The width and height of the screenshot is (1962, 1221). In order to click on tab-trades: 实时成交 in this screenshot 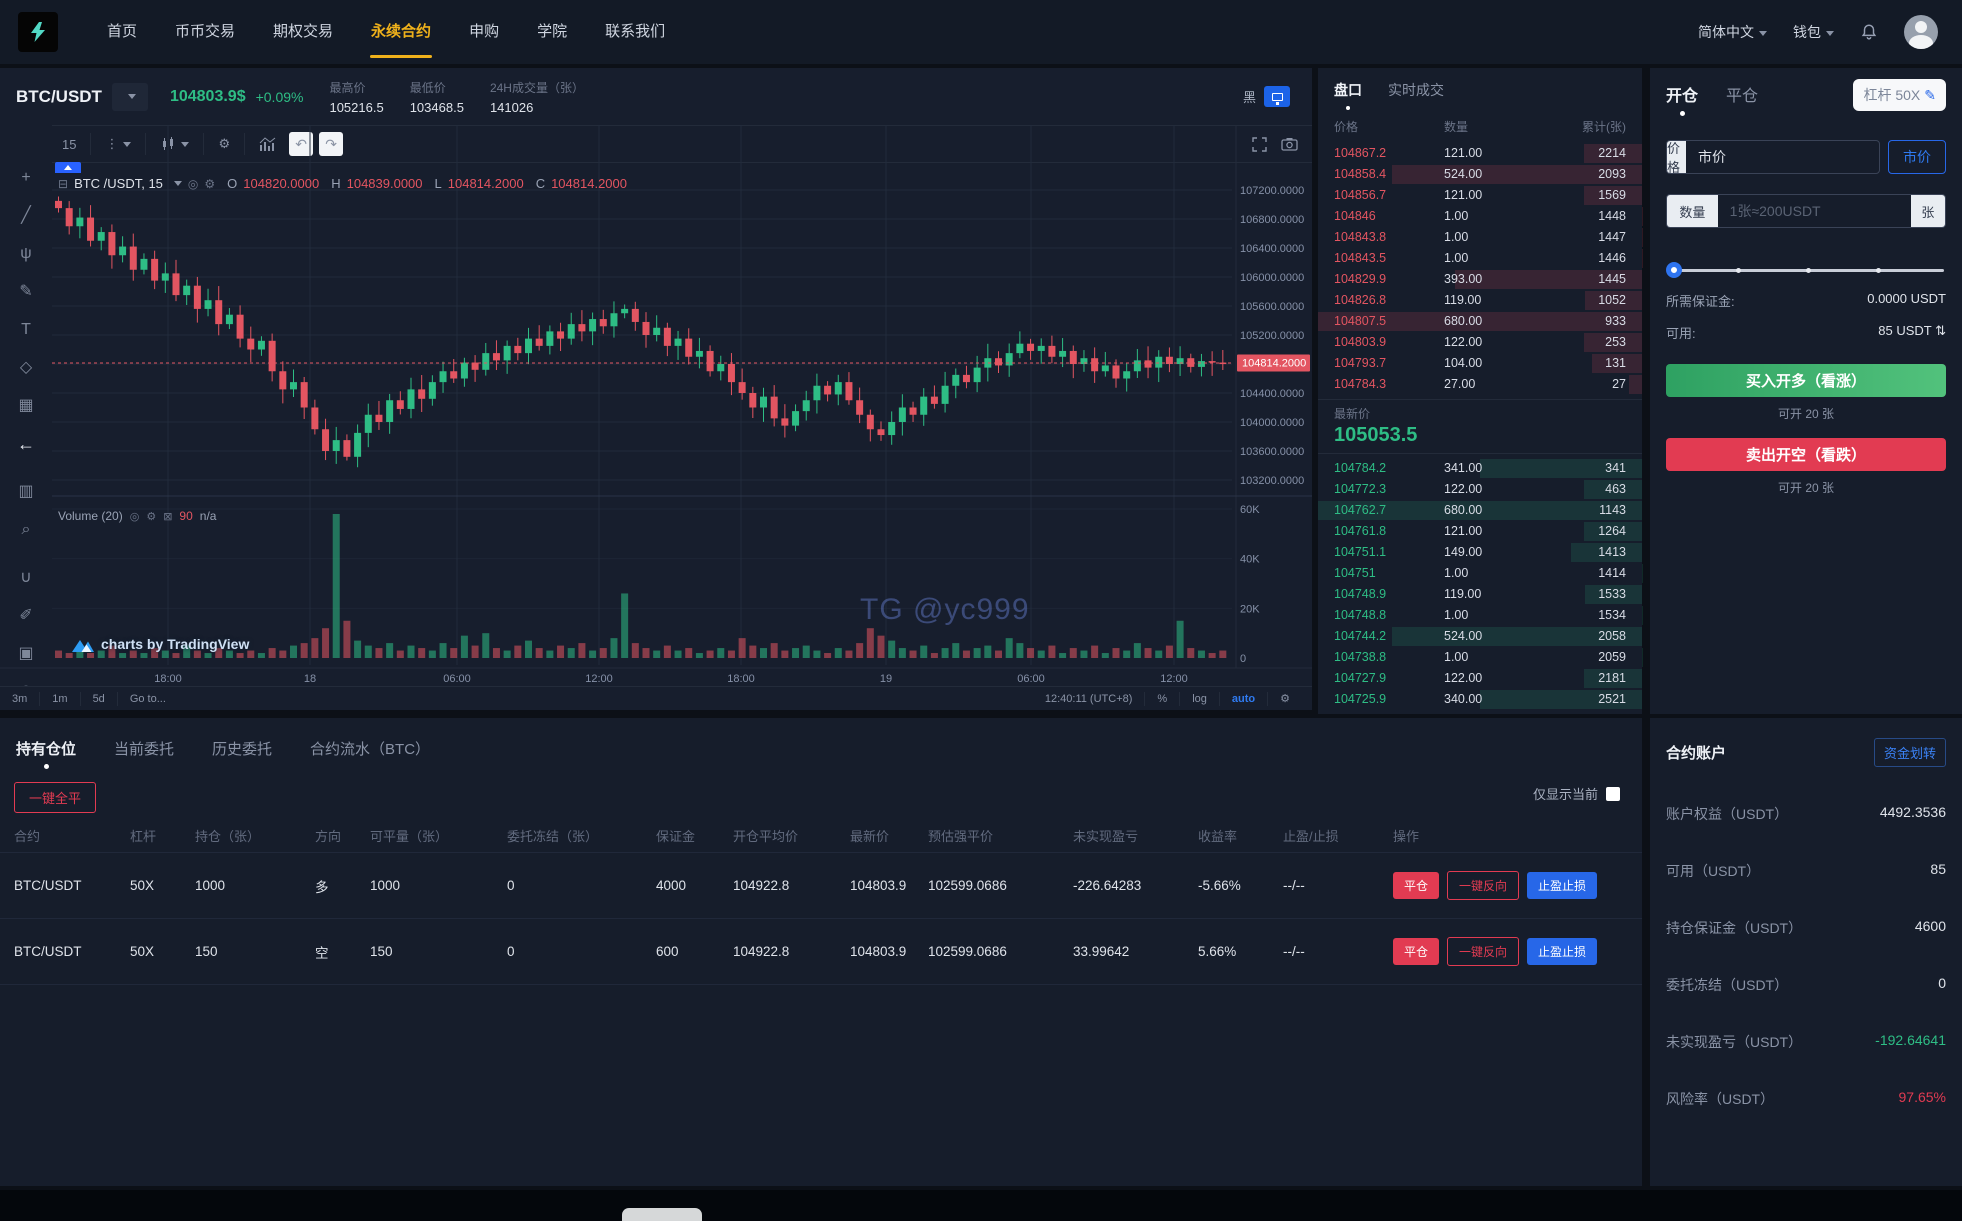, I will do `click(1416, 95)`.